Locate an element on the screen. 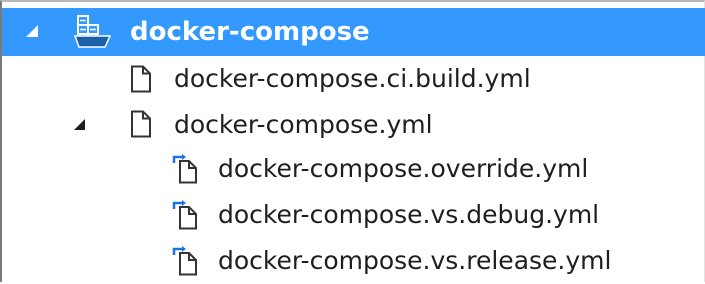 This screenshot has width=705, height=284. tree-node-label: docker-compose.vs.release.yml is located at coordinates (415, 260).